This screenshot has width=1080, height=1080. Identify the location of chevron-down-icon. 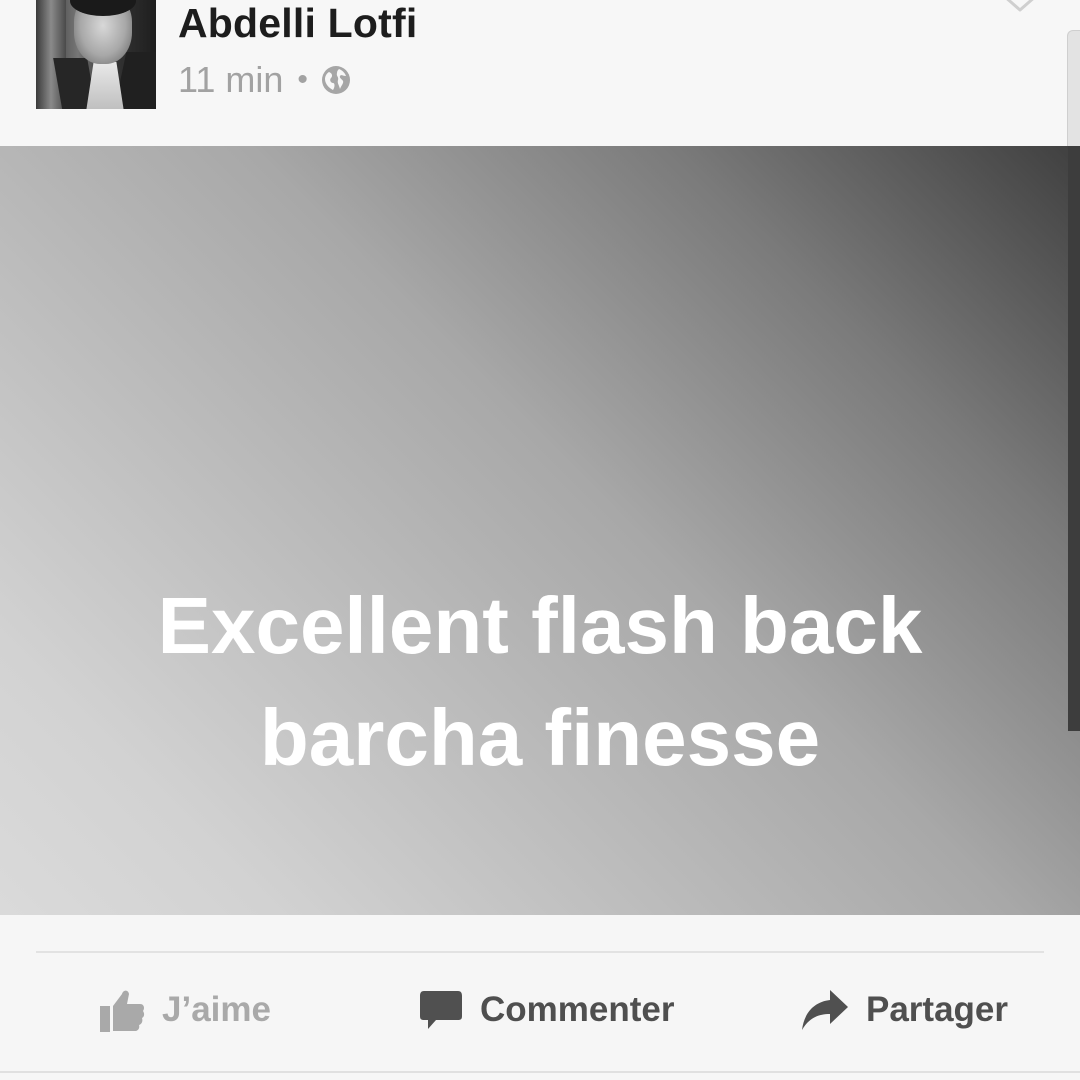
(1020, 8).